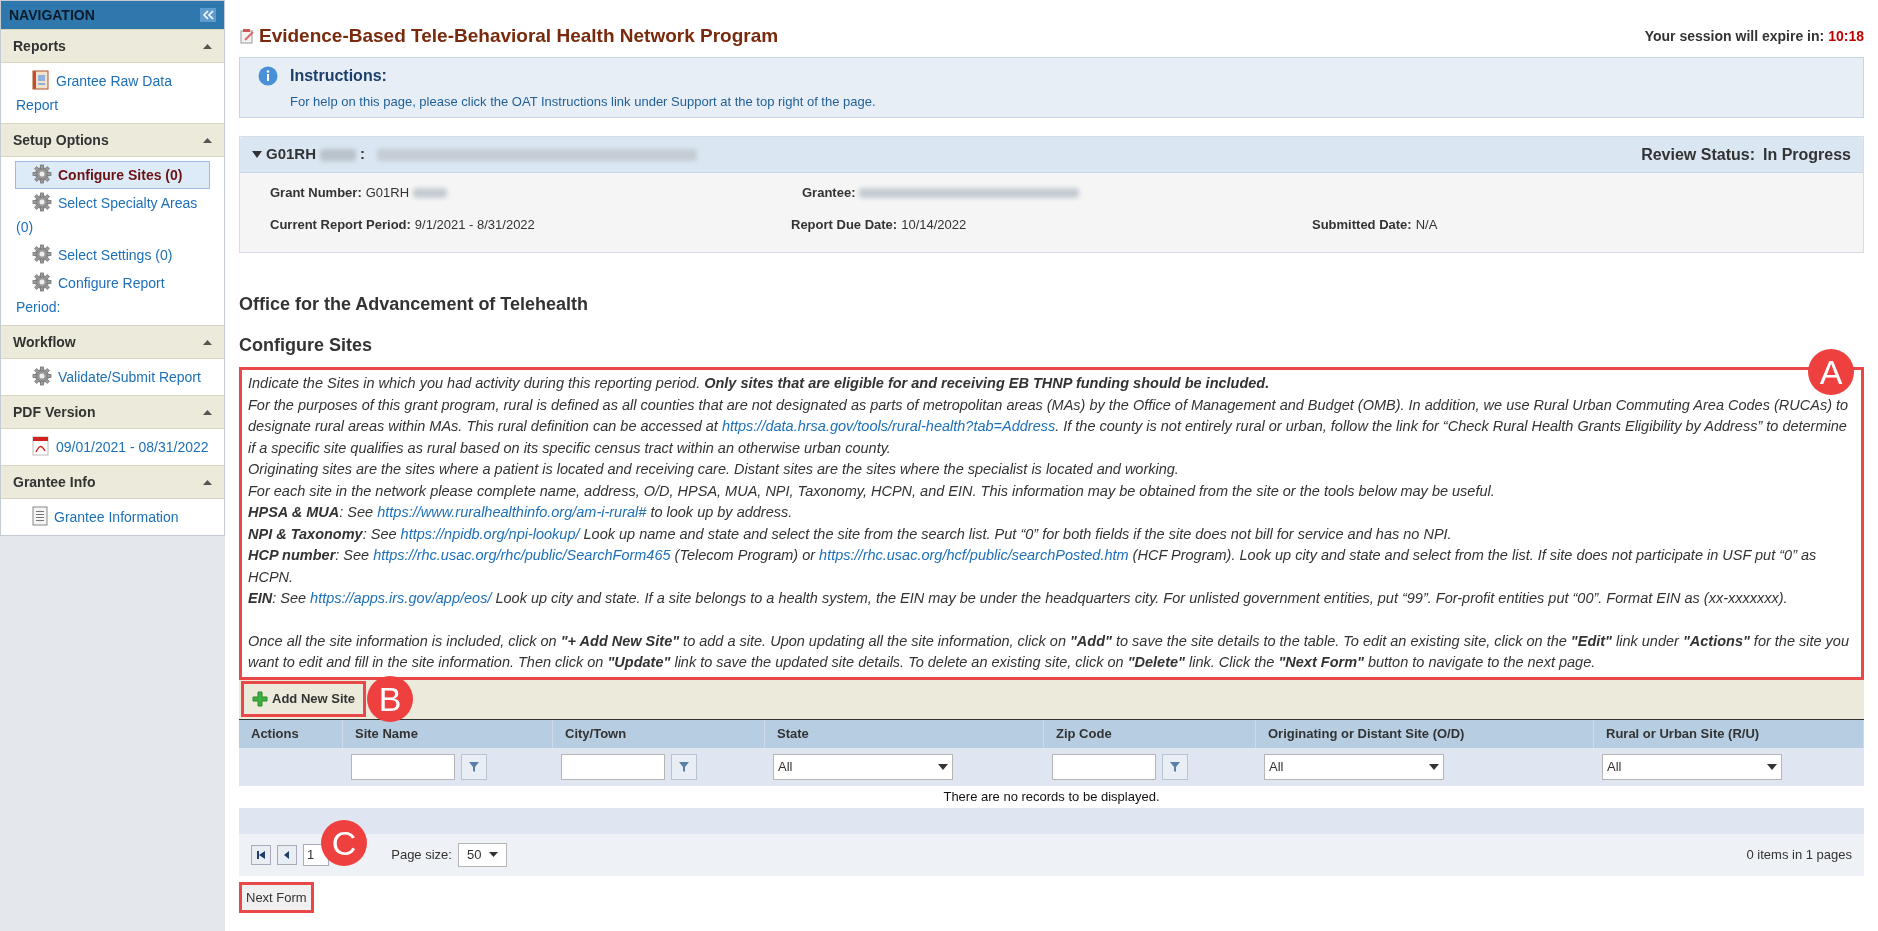 The image size is (1878, 931). Describe the element at coordinates (1734, 36) in the screenshot. I see `session-label: Your session will expire in:` at that location.